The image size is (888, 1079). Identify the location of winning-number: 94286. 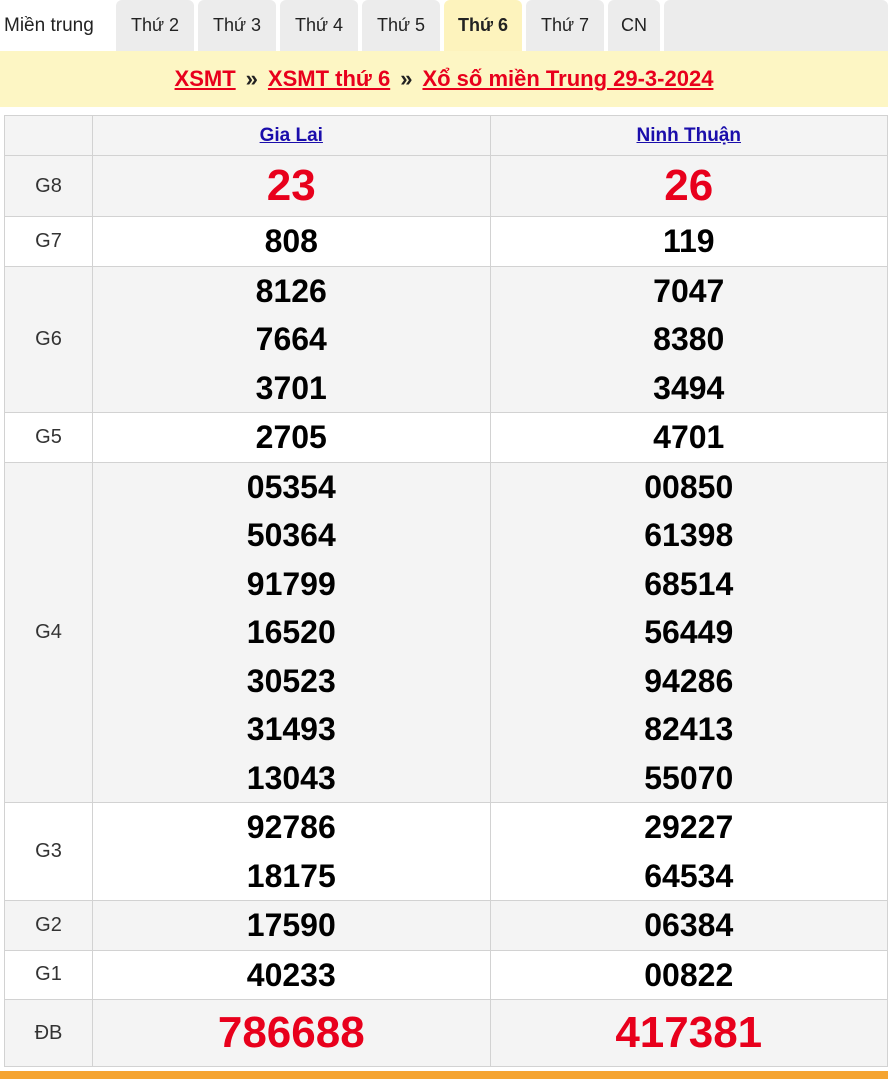
(689, 680).